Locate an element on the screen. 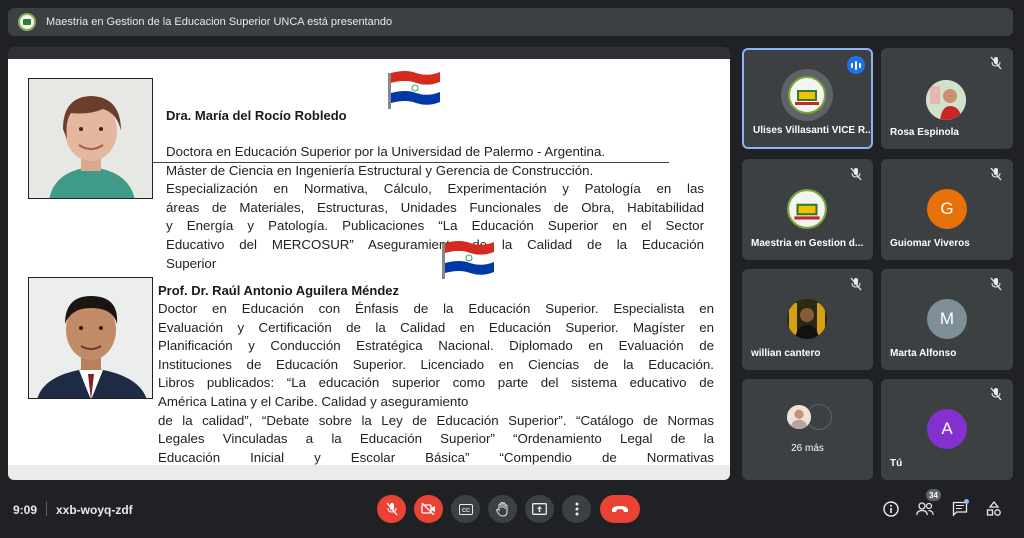 The height and width of the screenshot is (538, 1024). captions-button: CC is located at coordinates (465, 509).